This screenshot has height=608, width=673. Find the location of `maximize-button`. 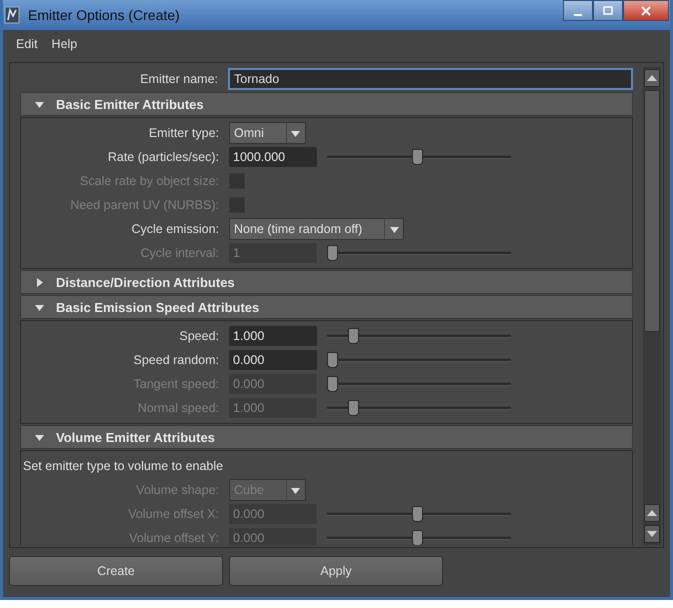

maximize-button is located at coordinates (608, 10).